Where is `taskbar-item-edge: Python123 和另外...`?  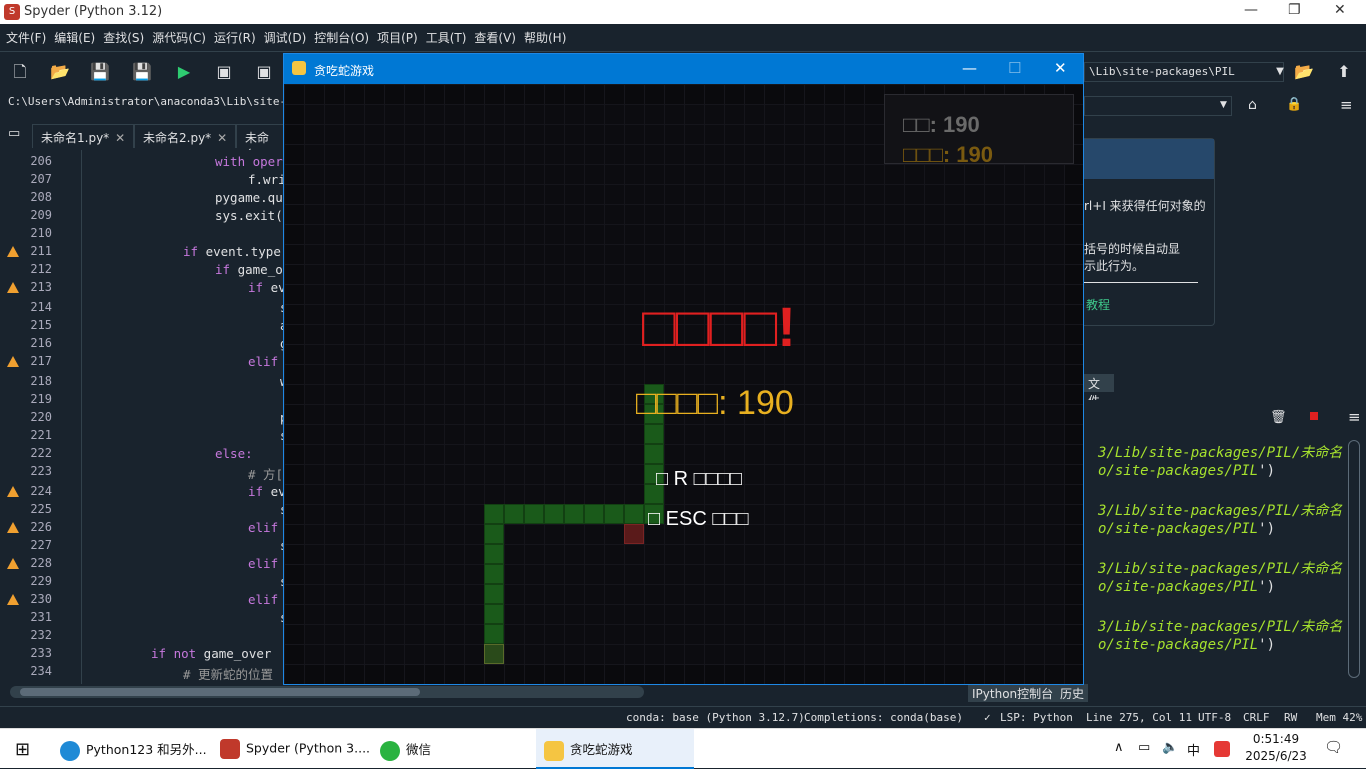 taskbar-item-edge: Python123 和另外... is located at coordinates (136, 749).